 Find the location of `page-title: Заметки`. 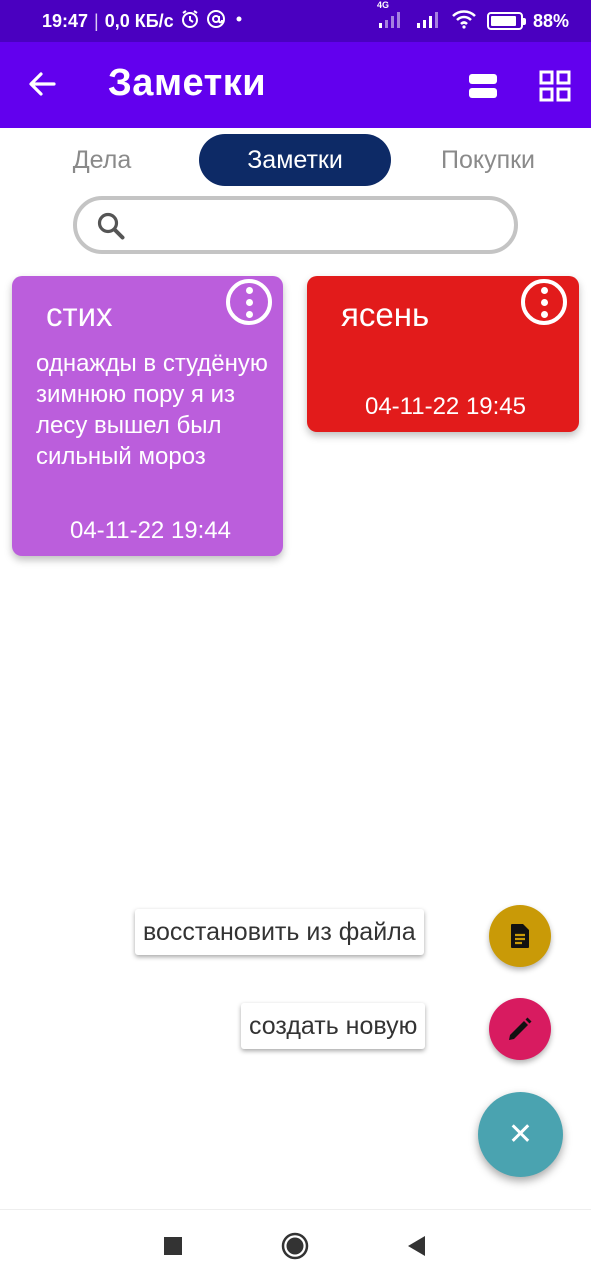

page-title: Заметки is located at coordinates (187, 83).